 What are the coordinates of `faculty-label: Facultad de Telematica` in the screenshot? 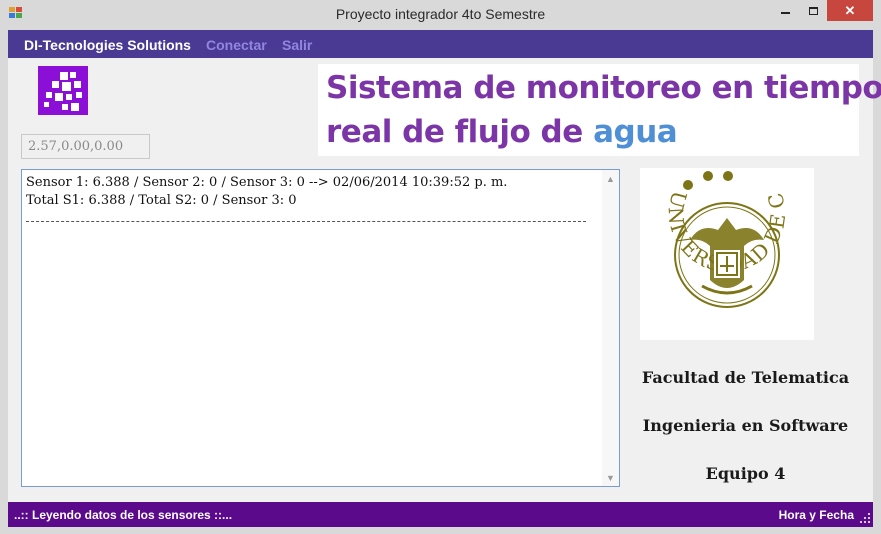 It's located at (745, 377).